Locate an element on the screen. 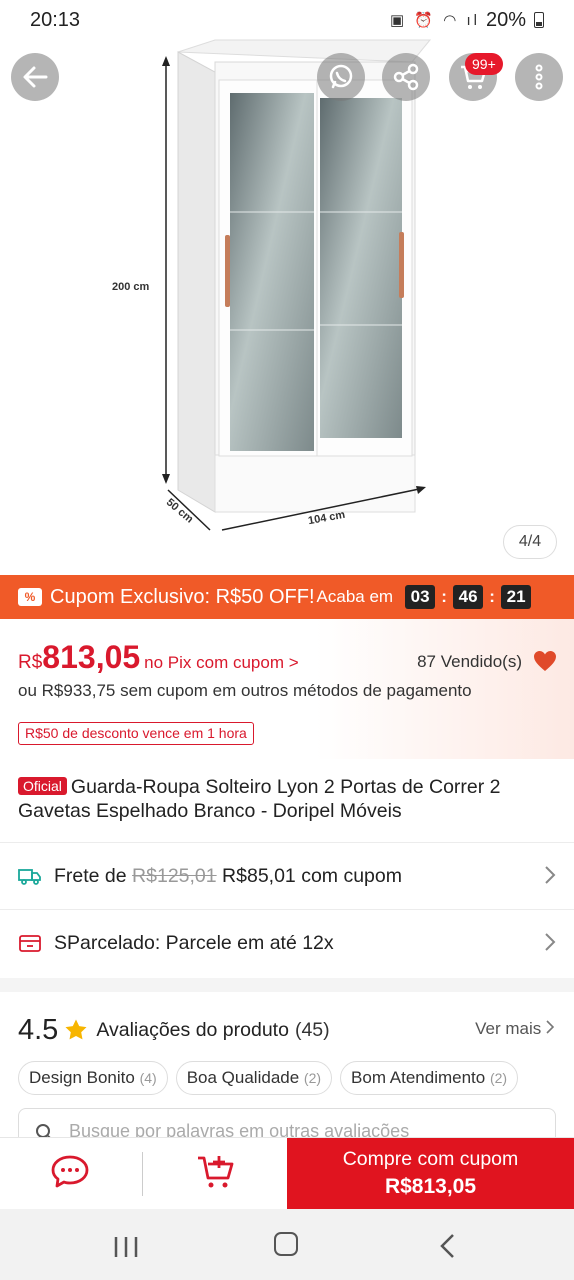 This screenshot has height=1280, width=574. reviews-title: Avaliações do produto is located at coordinates (192, 1029).